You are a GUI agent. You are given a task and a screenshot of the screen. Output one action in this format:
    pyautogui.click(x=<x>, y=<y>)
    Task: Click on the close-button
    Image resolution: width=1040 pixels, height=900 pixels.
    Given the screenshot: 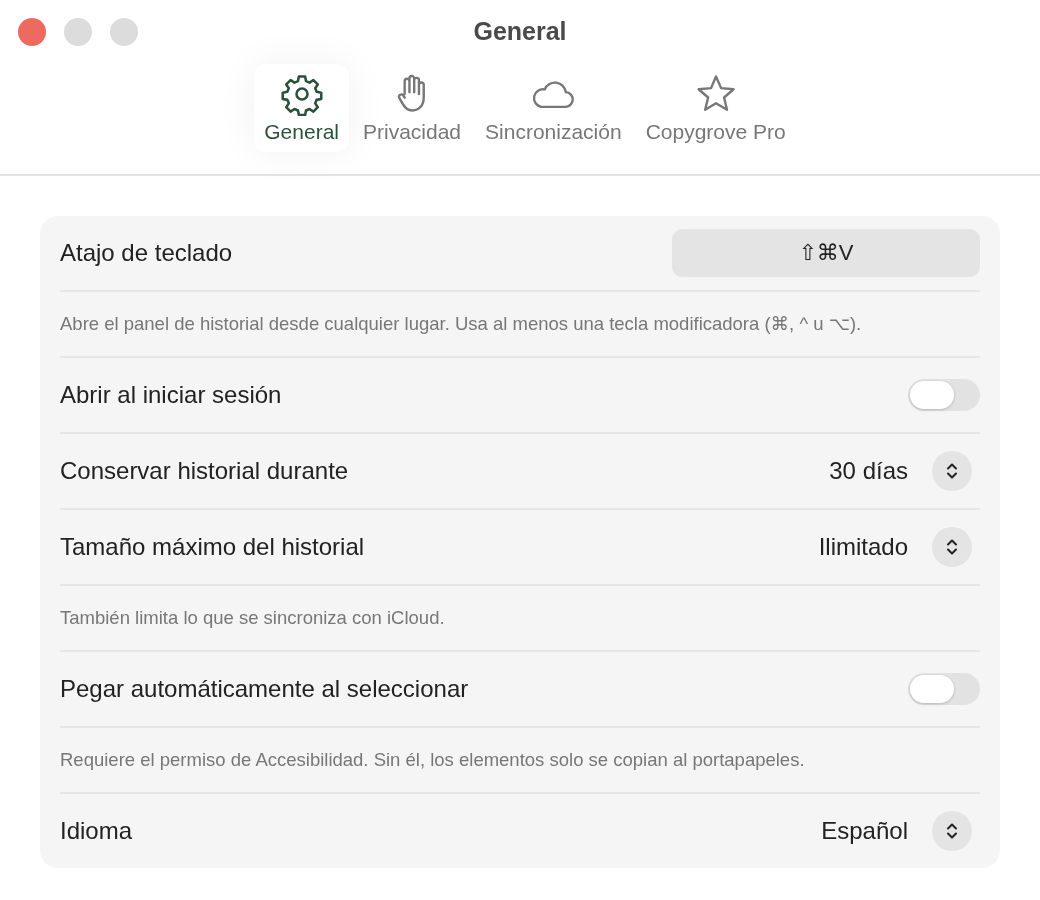 What is the action you would take?
    pyautogui.click(x=32, y=32)
    